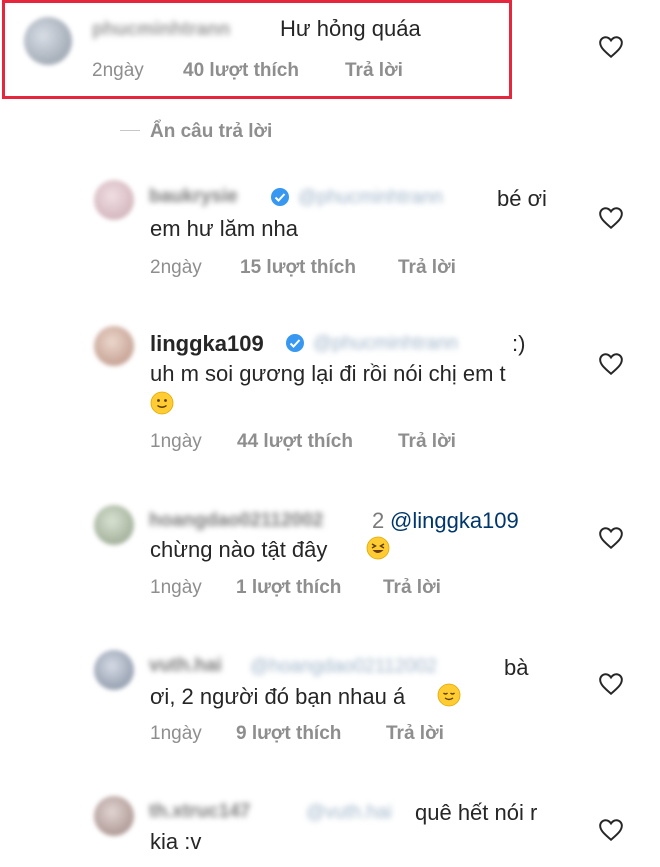 This screenshot has height=867, width=660. I want to click on username-blurred: baukrysie, so click(193, 197).